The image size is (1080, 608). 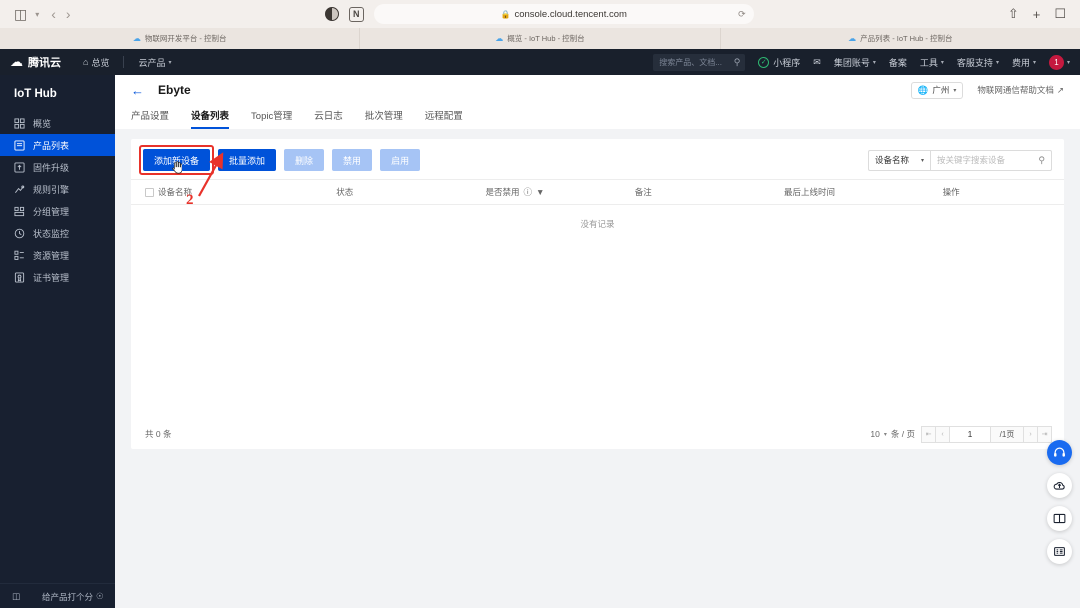 I want to click on filter-icon: ▼, so click(x=540, y=192).